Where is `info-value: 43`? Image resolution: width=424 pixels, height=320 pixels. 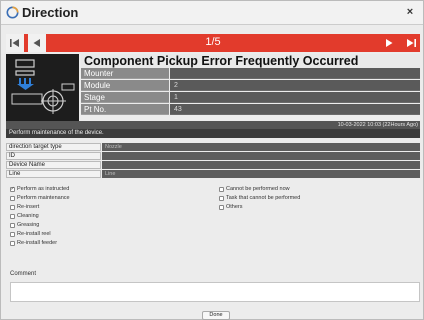 info-value: 43 is located at coordinates (295, 109).